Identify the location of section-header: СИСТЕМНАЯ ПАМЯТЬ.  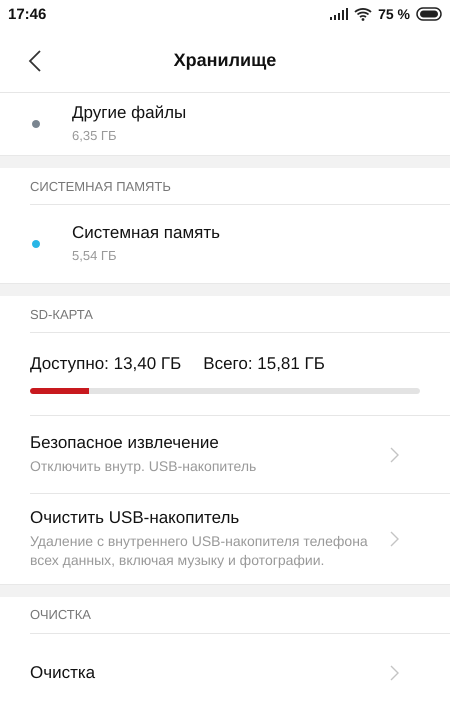
(100, 186).